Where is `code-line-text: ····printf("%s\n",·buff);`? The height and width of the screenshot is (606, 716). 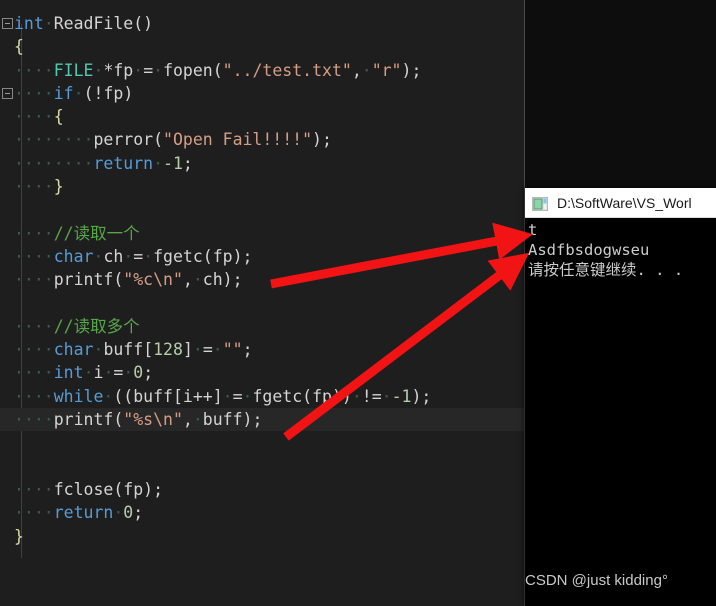
code-line-text: ····printf("%s\n",·buff); is located at coordinates (138, 420).